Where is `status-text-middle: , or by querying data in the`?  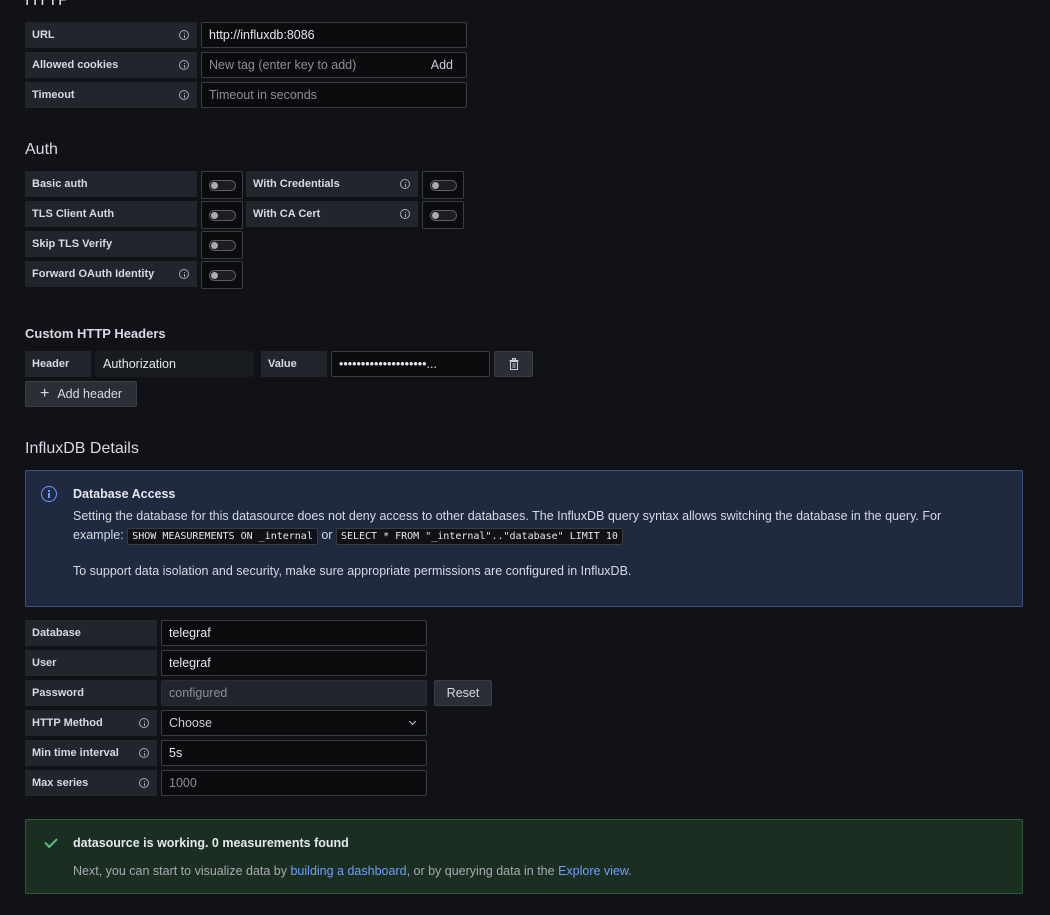 status-text-middle: , or by querying data in the is located at coordinates (480, 871).